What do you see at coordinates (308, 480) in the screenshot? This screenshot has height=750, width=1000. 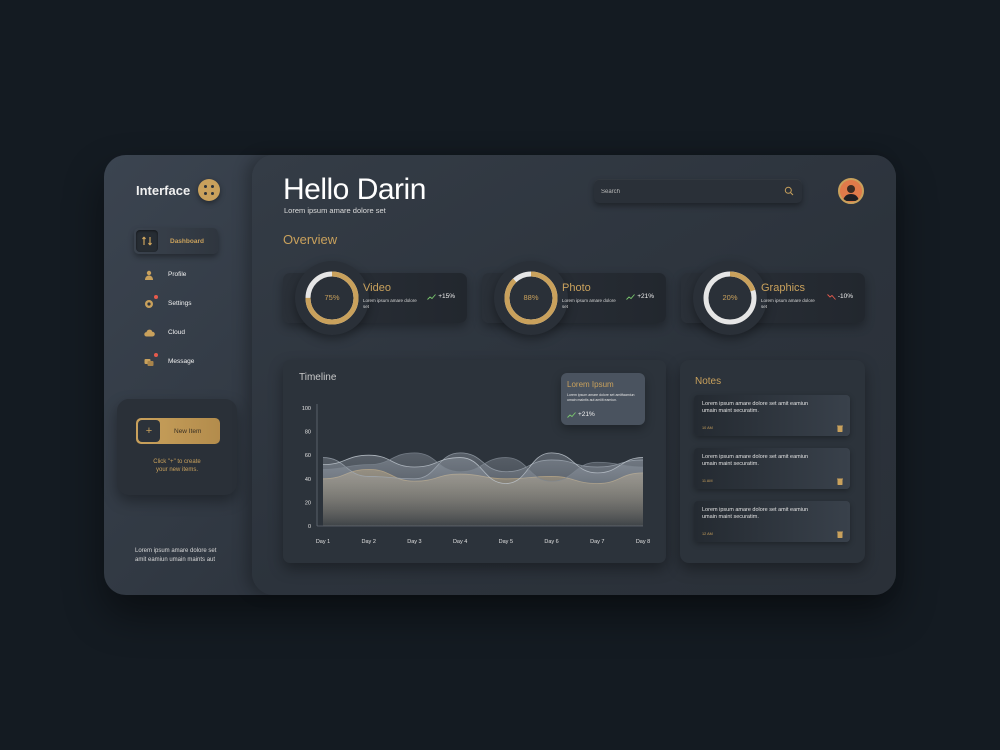 I see `y-tick-label: 40` at bounding box center [308, 480].